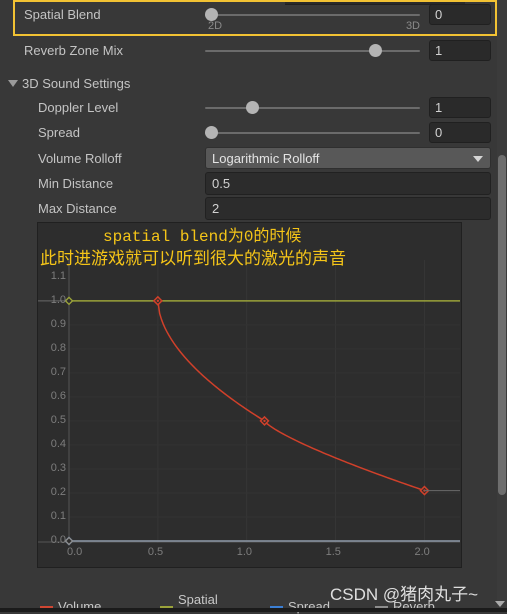  I want to click on property-row-min-distance: Min Distance 0.5, so click(248, 183).